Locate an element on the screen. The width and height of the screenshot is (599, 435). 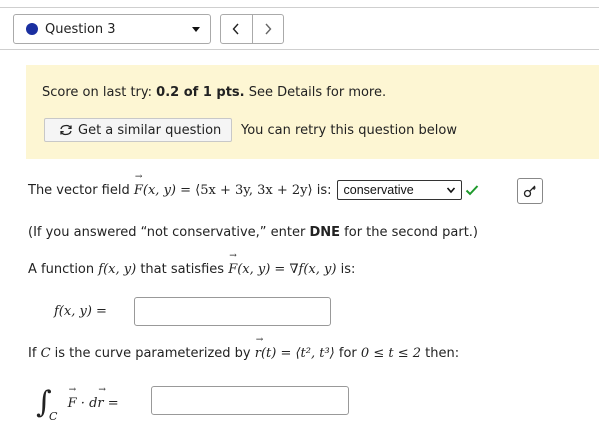
is-label: is: is located at coordinates (324, 190).